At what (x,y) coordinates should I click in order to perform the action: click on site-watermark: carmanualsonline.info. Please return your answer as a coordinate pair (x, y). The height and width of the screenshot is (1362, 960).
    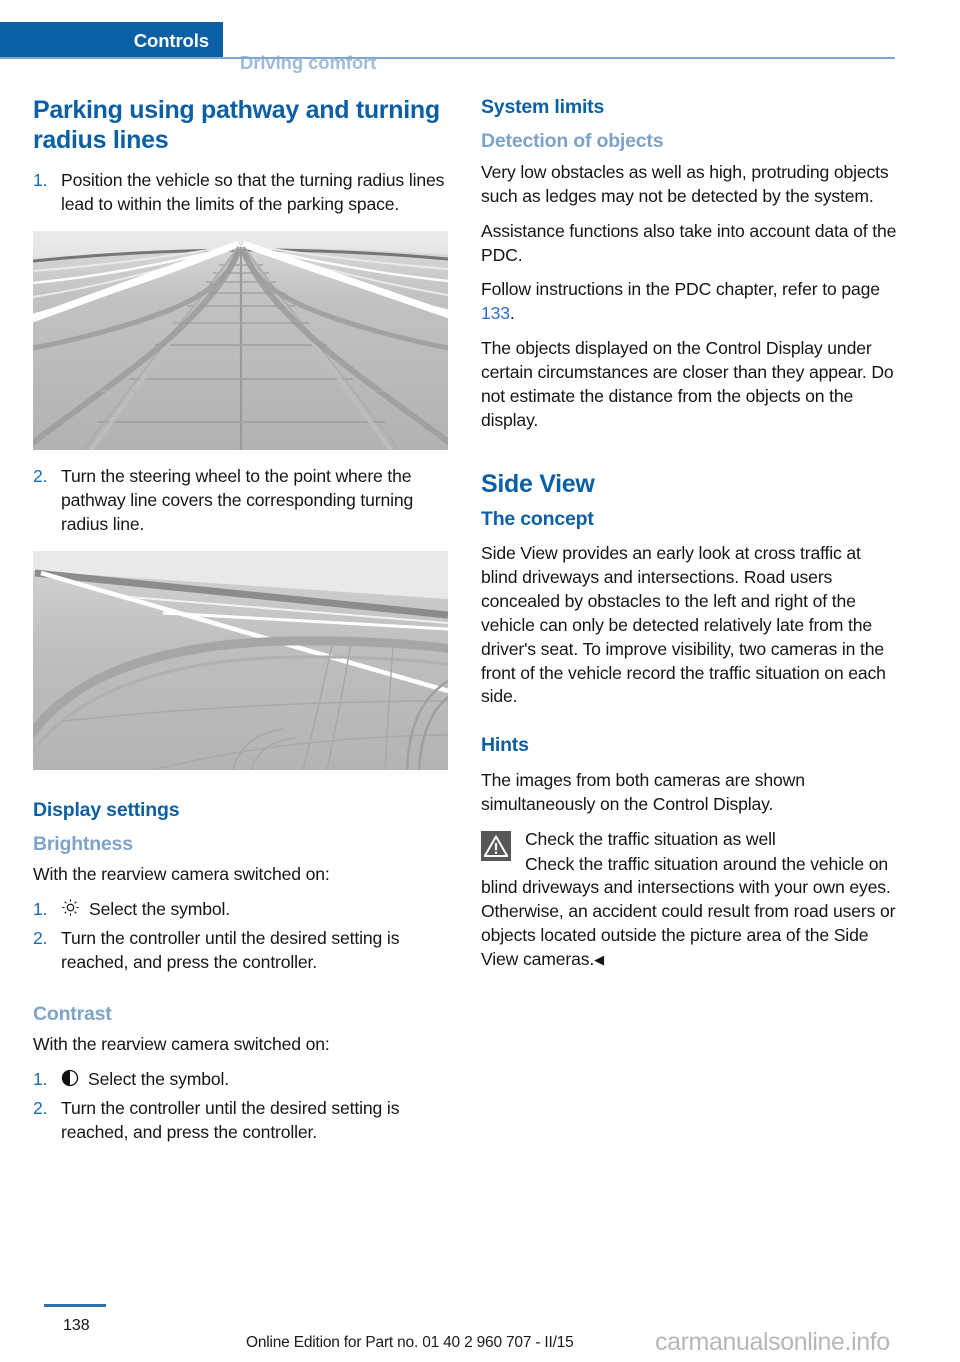
    Looking at the image, I should click on (772, 1342).